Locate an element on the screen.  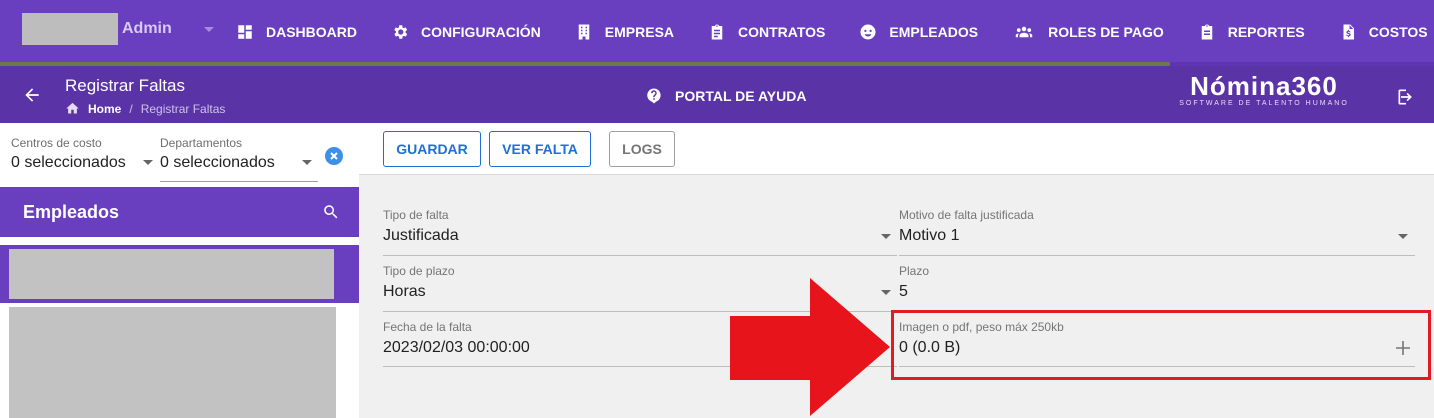
view-absence-button: VER FALTA is located at coordinates (540, 149).